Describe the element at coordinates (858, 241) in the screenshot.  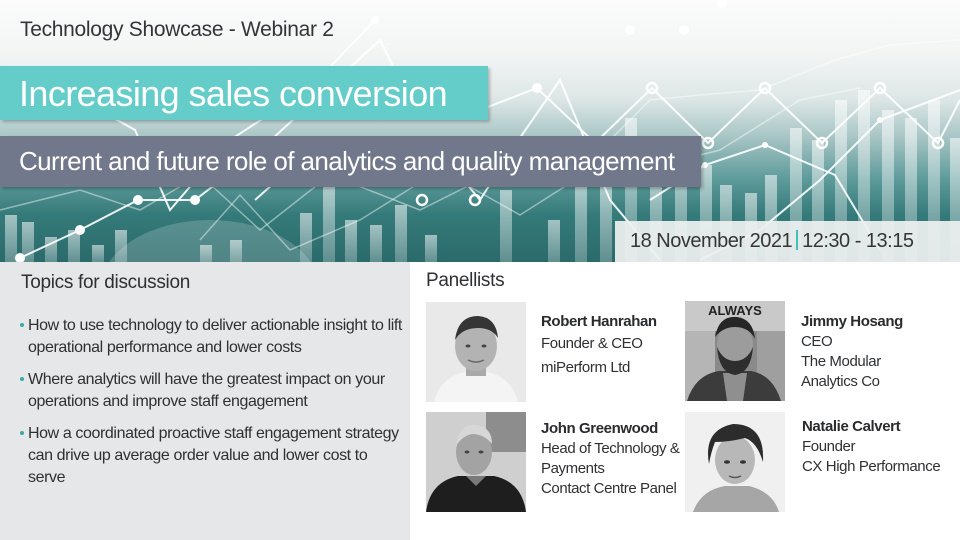
I see `event-time: 12:30 - 13:15` at that location.